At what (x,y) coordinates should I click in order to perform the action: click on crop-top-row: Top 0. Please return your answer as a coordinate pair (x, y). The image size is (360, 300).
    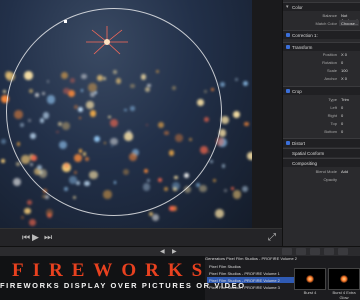
    Looking at the image, I should click on (337, 123).